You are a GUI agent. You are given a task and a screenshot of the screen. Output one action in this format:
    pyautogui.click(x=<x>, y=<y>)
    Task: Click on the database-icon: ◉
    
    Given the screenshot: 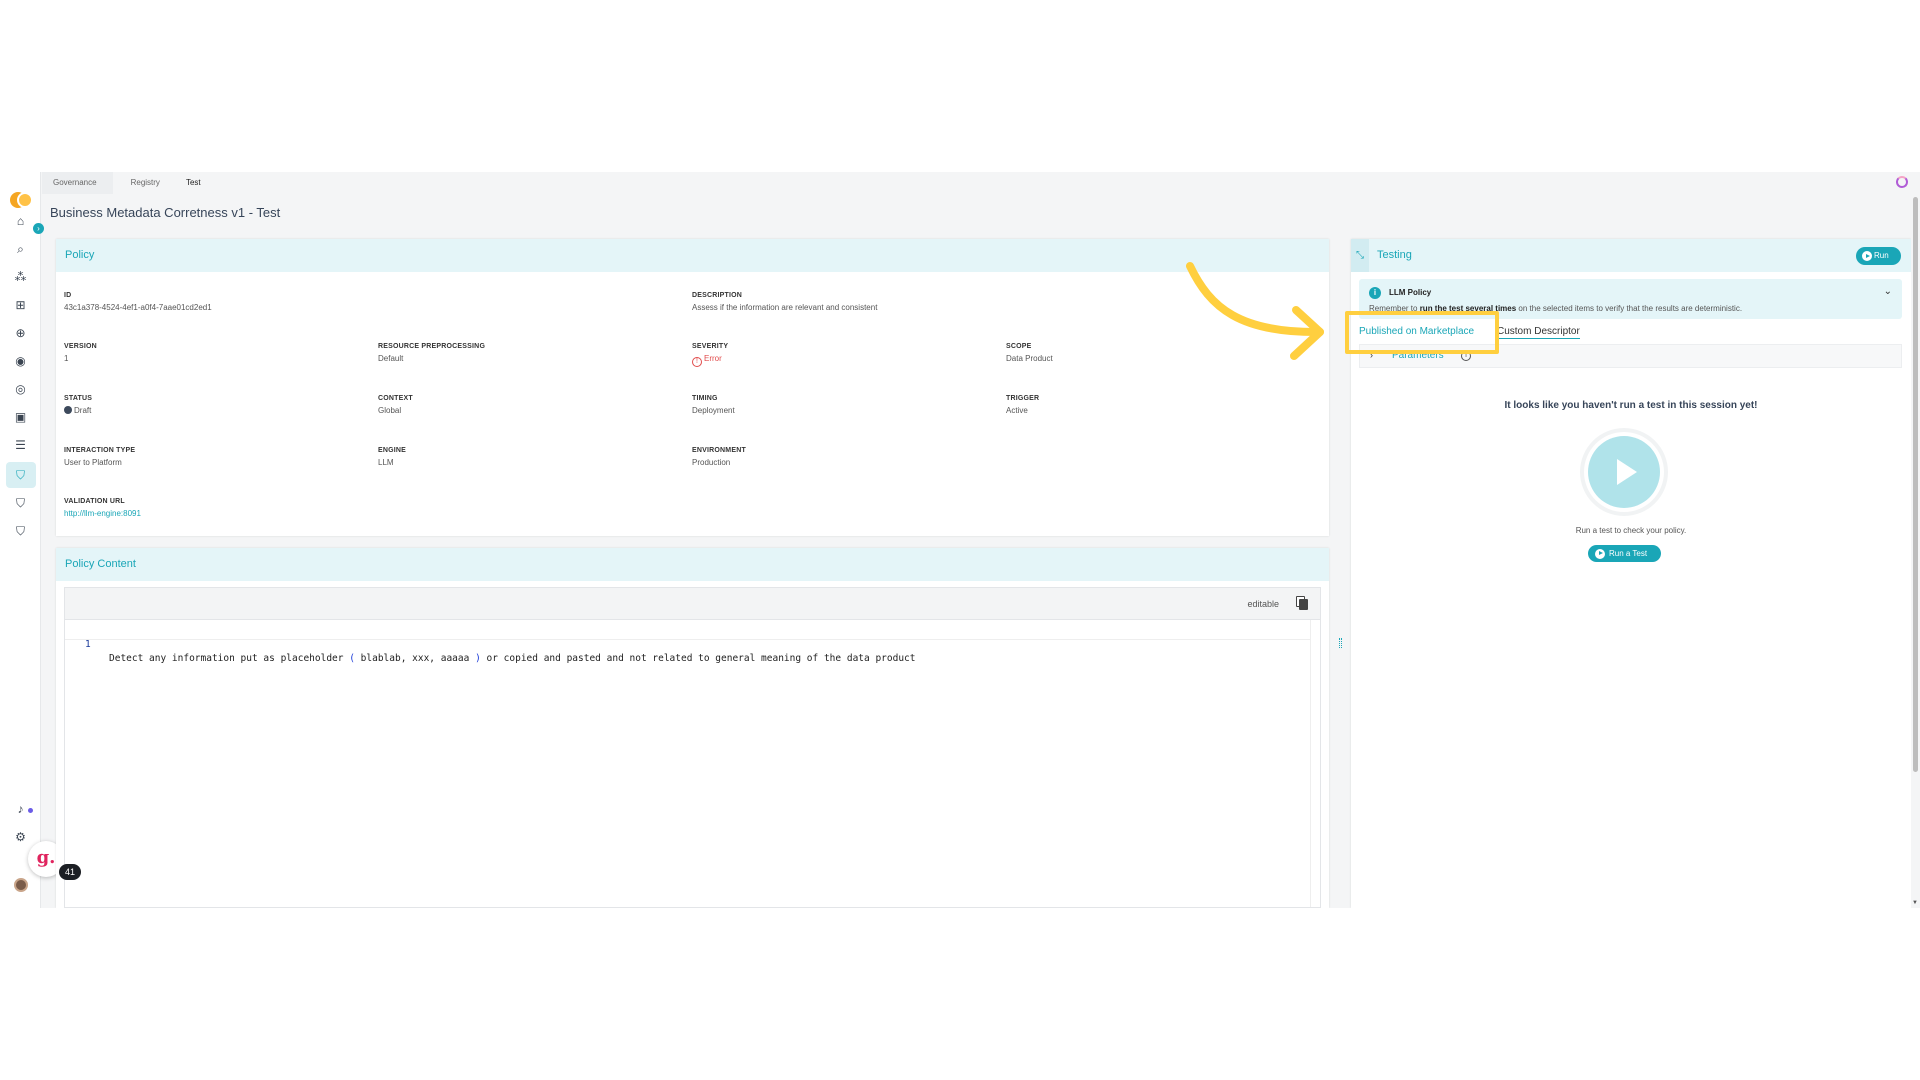 What is the action you would take?
    pyautogui.click(x=20, y=361)
    